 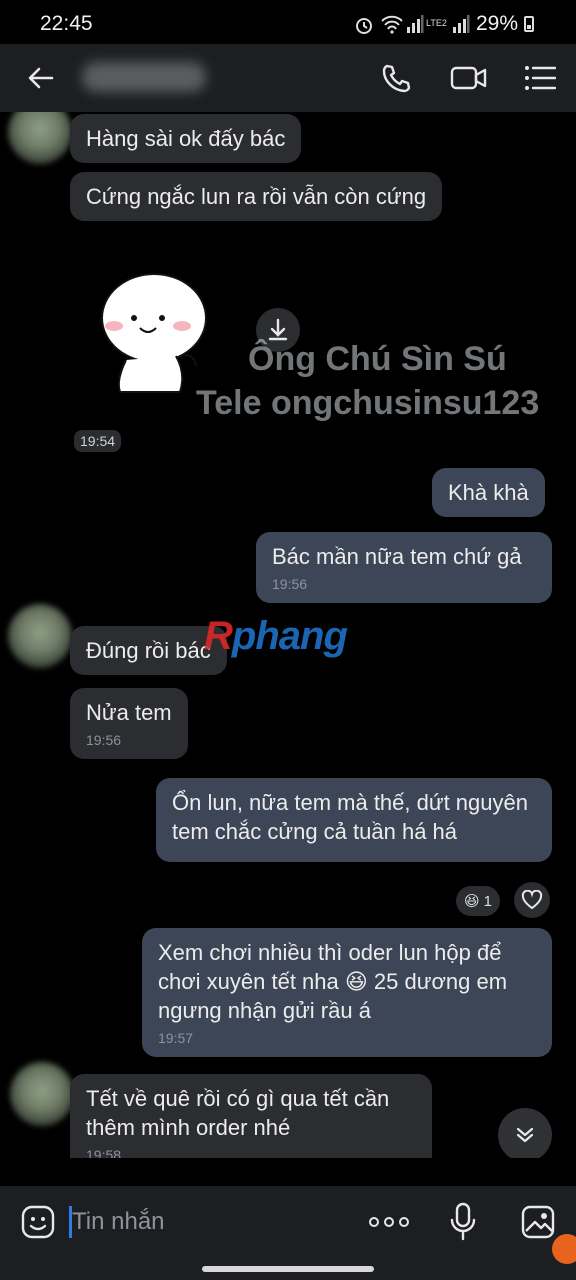 I want to click on message-text: Hàng sài ok đấy bác, so click(x=186, y=138).